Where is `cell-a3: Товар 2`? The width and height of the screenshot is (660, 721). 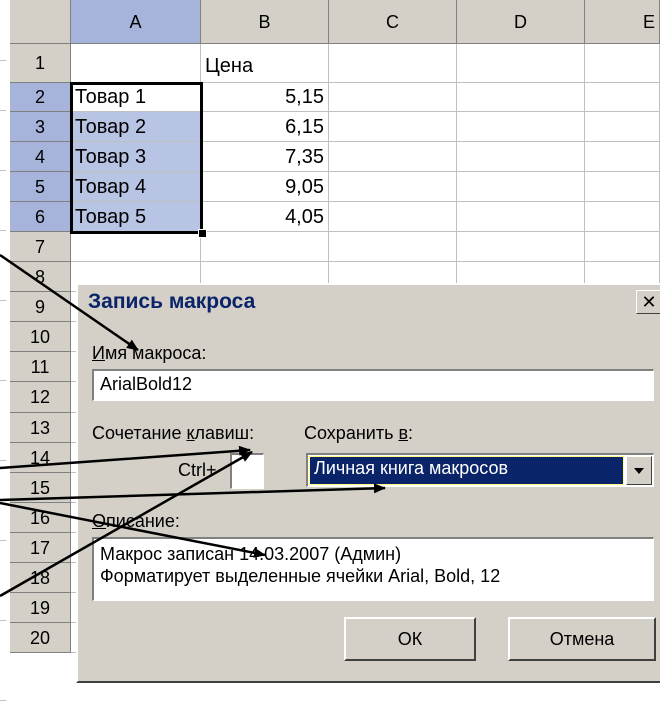 cell-a3: Товар 2 is located at coordinates (136, 127).